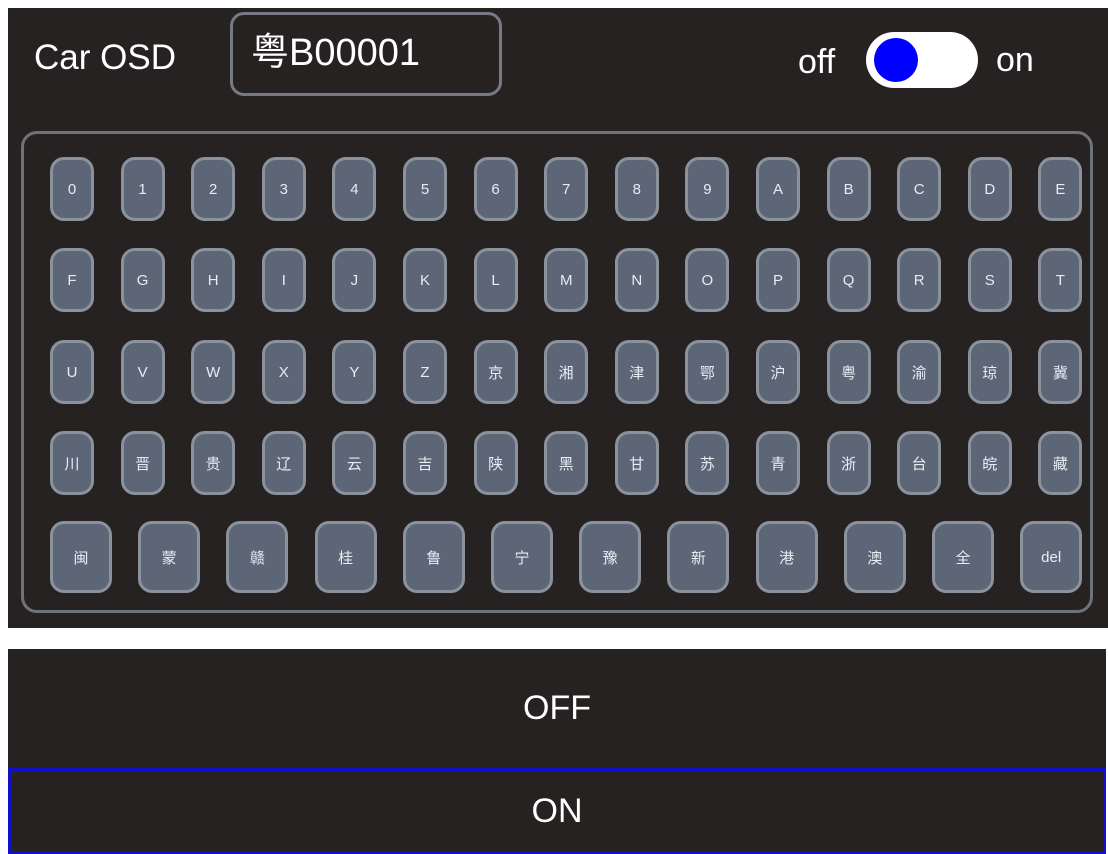 This screenshot has height=854, width=1108. Describe the element at coordinates (72, 189) in the screenshot. I see `key: 0` at that location.